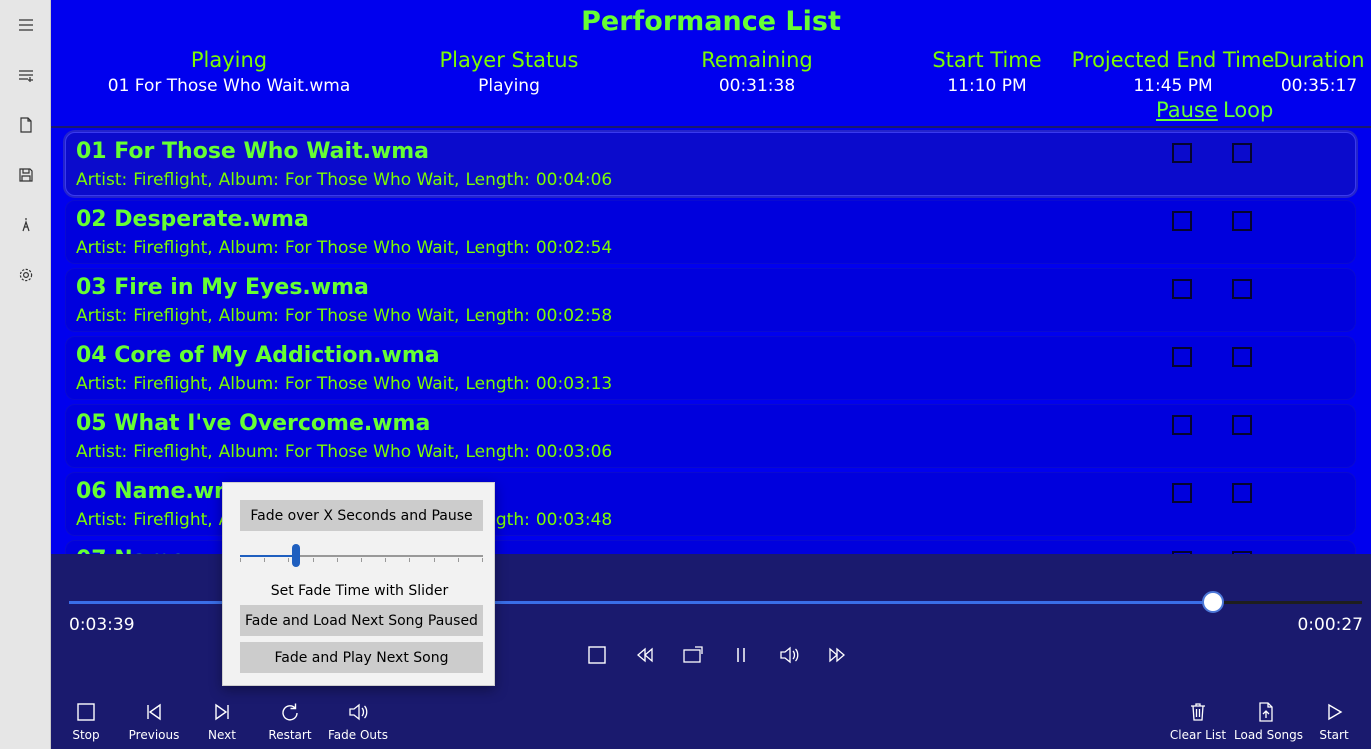  I want to click on fade-slider-caption: Set Fade Time with Slider, so click(359, 591).